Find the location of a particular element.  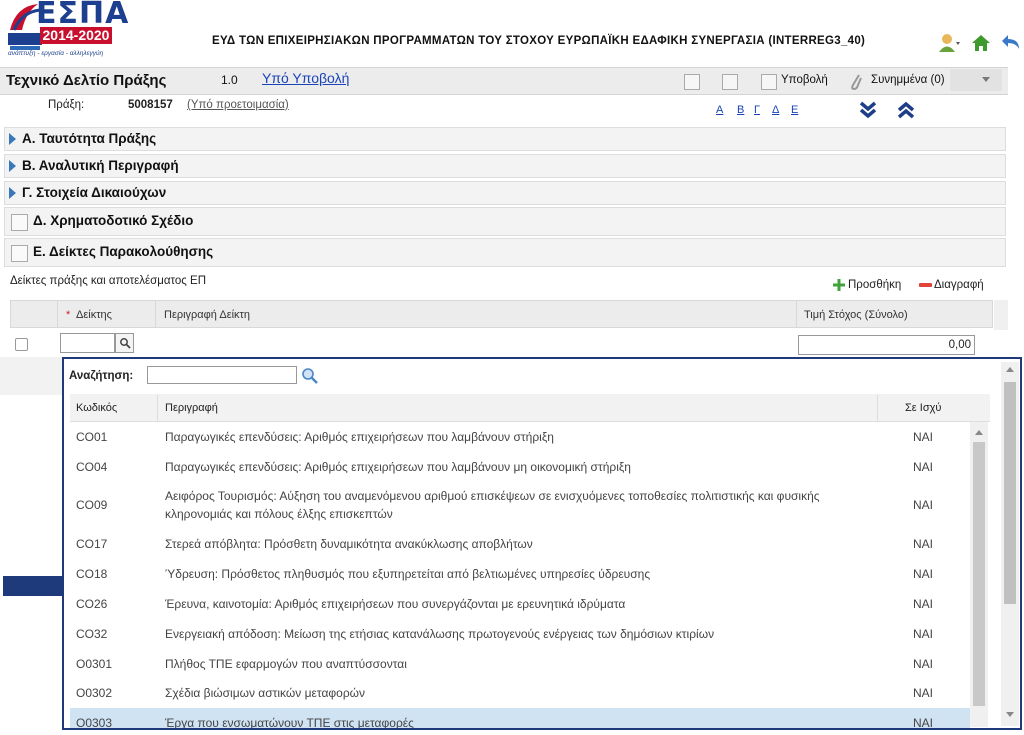

row-description: Πλήθος ΤΠΕ εφαρμογών που αναπτύσσονται is located at coordinates (286, 664).